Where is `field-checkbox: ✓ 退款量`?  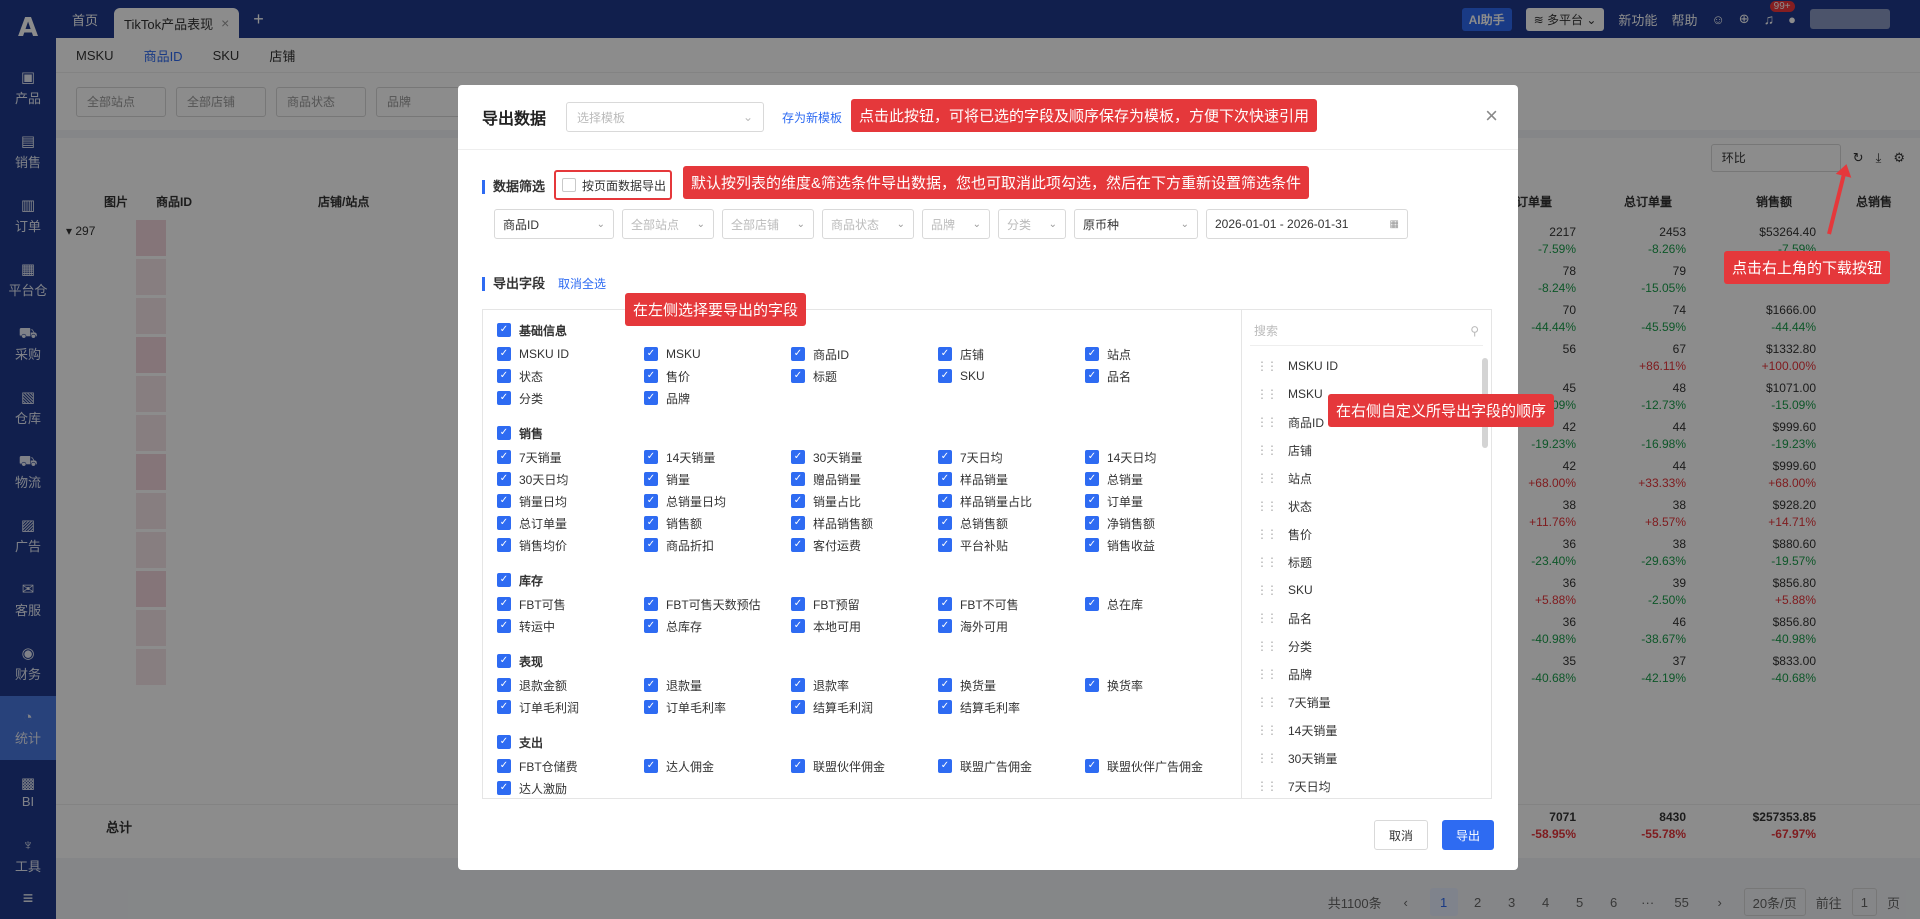
field-checkbox: ✓ 退款量 is located at coordinates (717, 685).